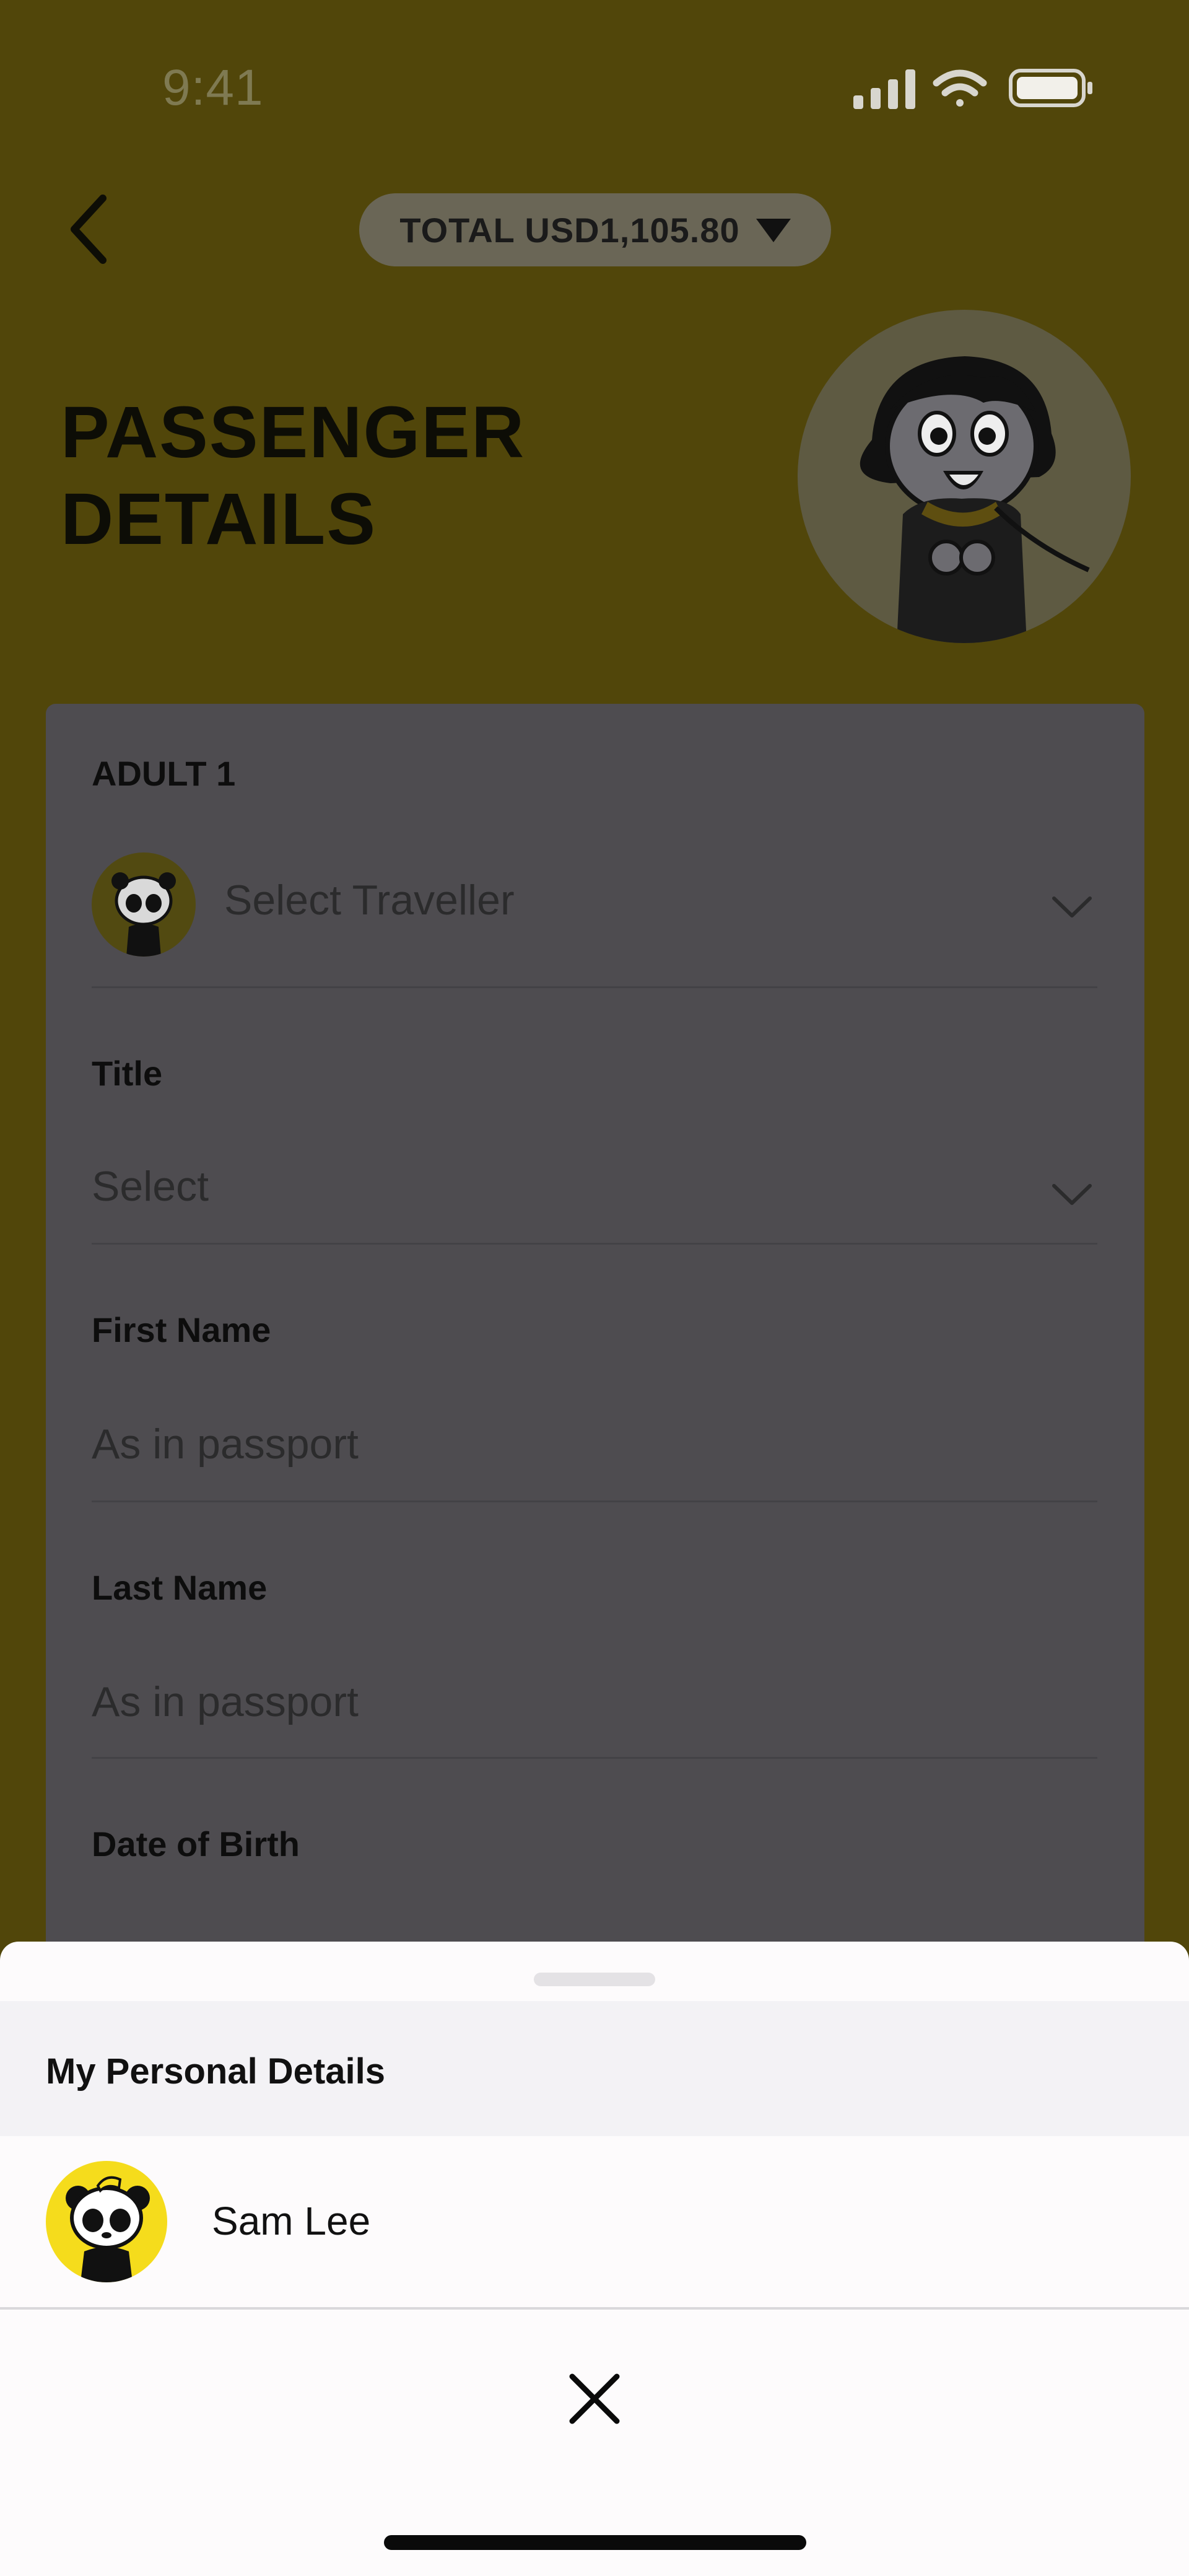 The image size is (1189, 2576). What do you see at coordinates (369, 900) in the screenshot?
I see `select-traveller-dropdown: Select Traveller` at bounding box center [369, 900].